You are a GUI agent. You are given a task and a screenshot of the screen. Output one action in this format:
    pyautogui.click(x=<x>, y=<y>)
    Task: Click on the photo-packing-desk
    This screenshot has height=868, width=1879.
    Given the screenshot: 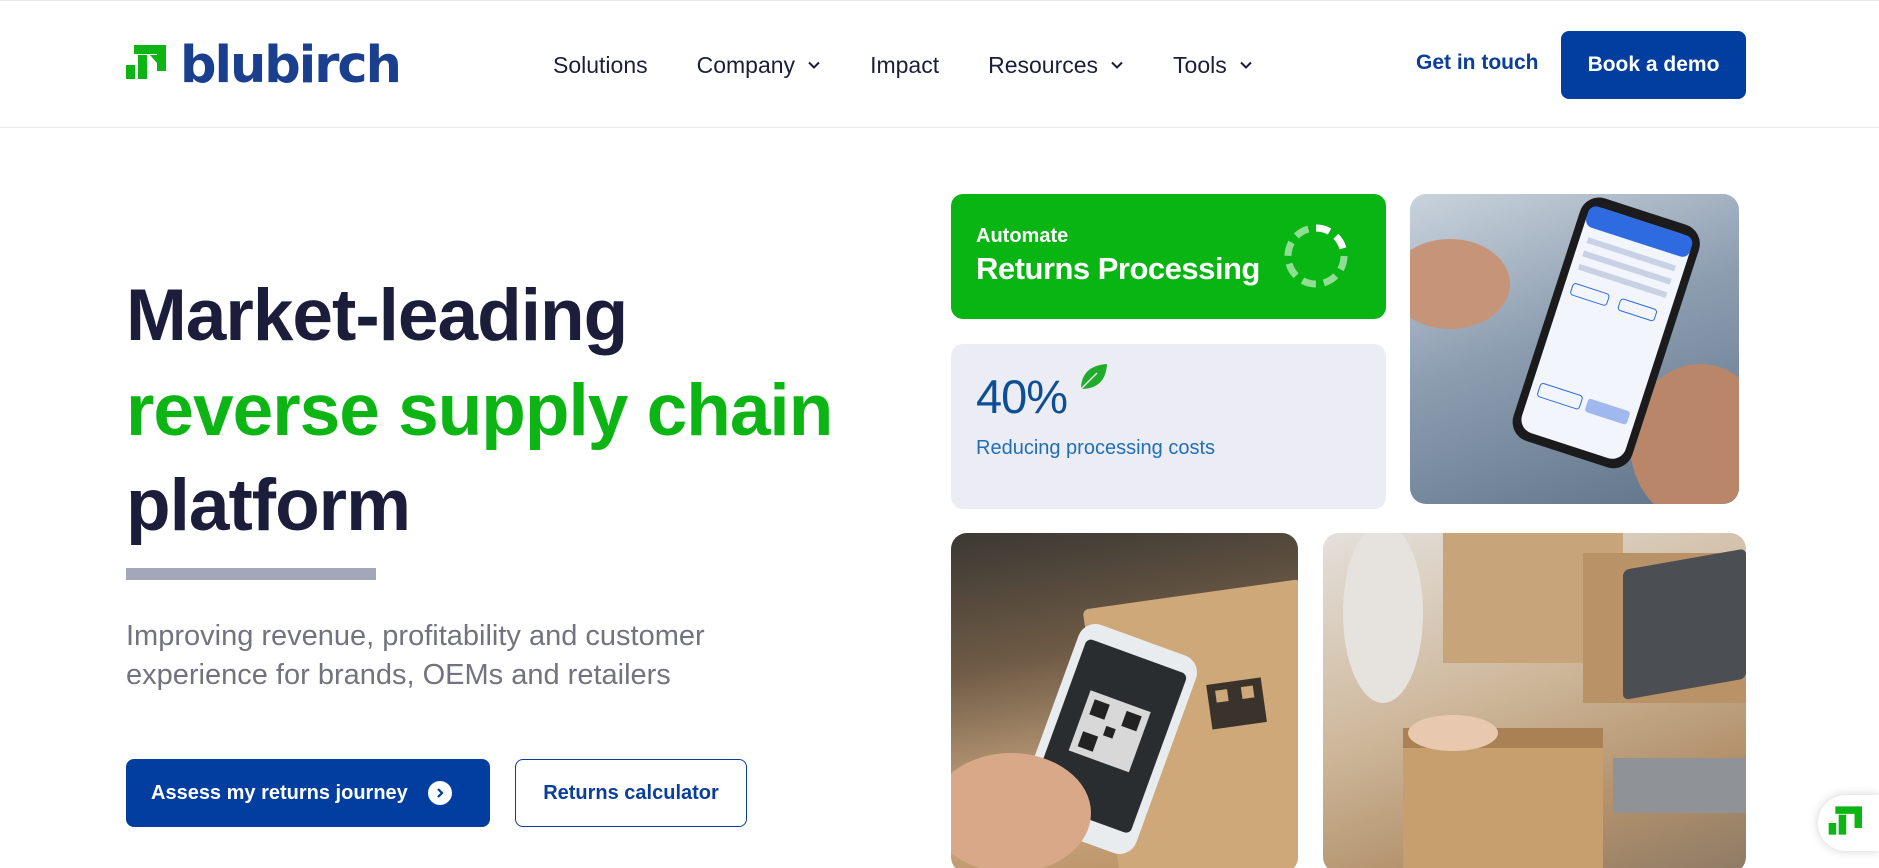 What is the action you would take?
    pyautogui.click(x=1534, y=700)
    